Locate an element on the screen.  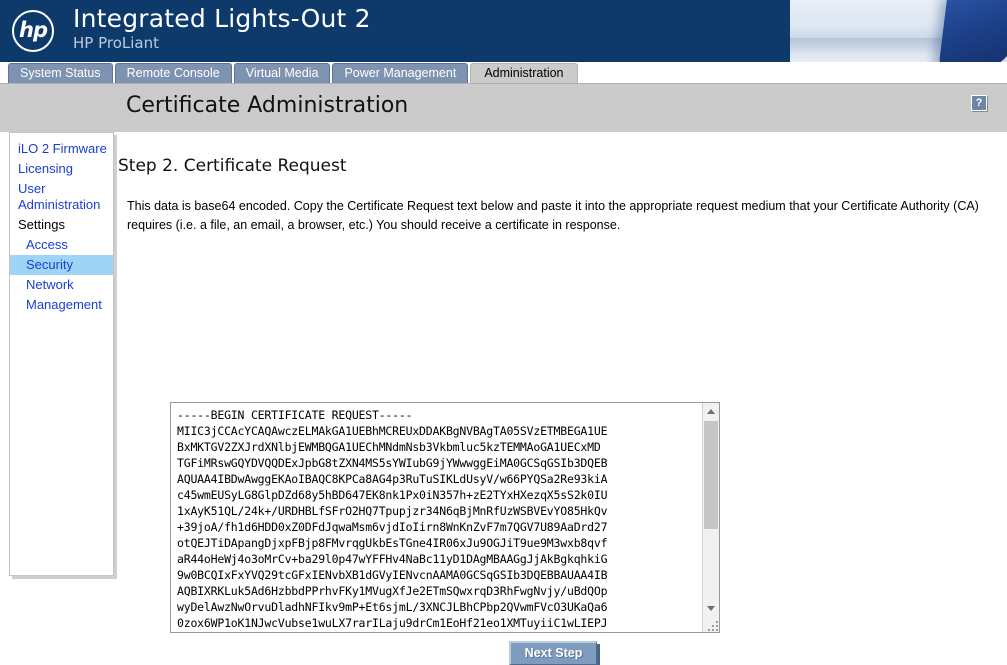
page-title: Certificate Administration is located at coordinates (267, 105).